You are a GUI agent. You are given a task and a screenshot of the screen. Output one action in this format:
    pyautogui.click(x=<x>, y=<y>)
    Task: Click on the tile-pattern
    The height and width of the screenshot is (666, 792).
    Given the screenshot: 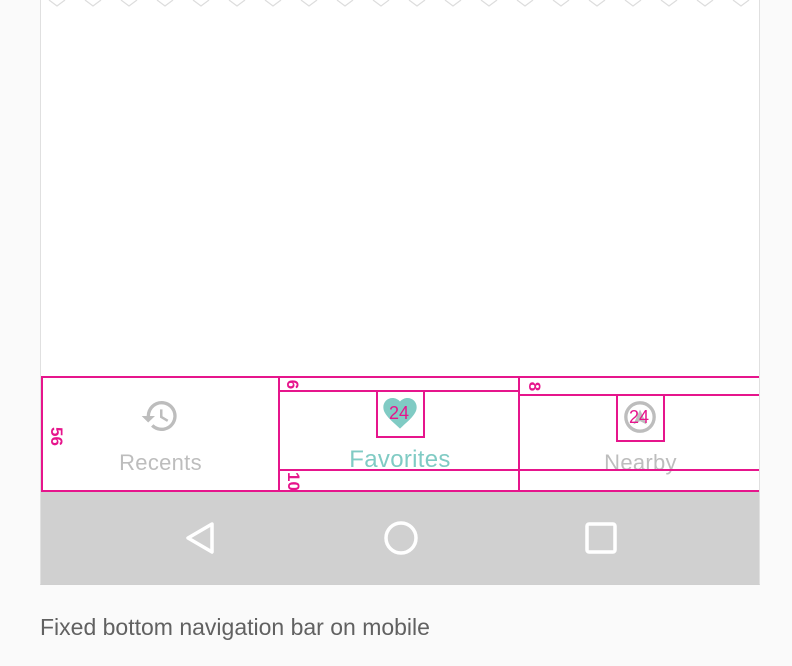 What is the action you would take?
    pyautogui.click(x=399, y=3)
    